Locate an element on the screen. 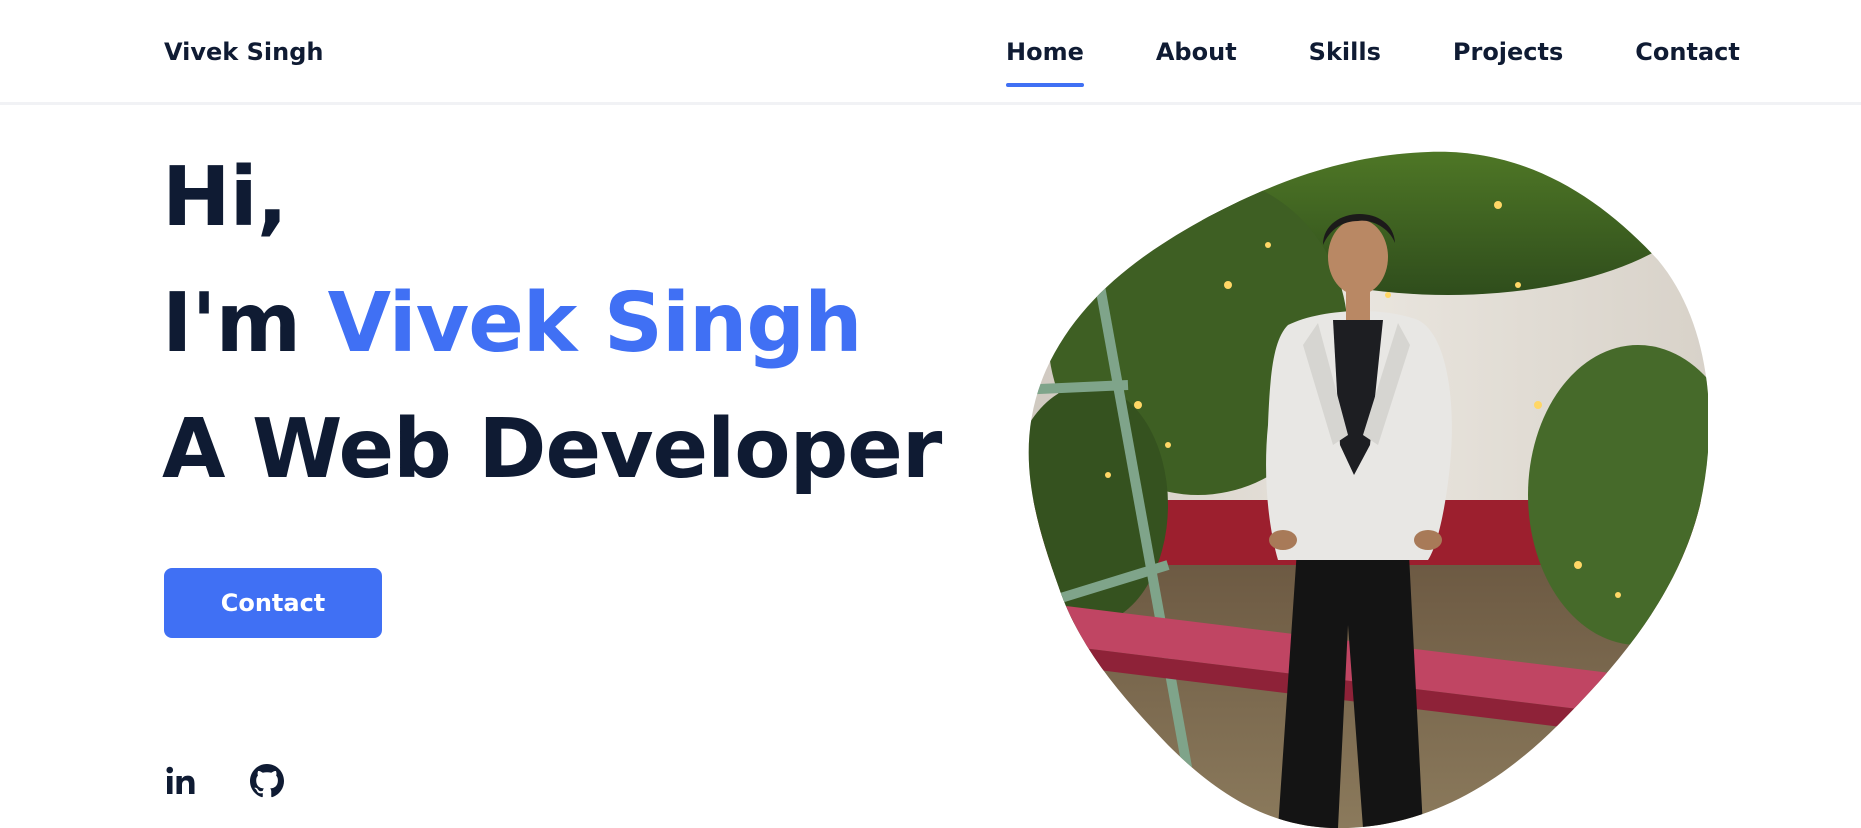  linkedin-icon is located at coordinates (181, 781).